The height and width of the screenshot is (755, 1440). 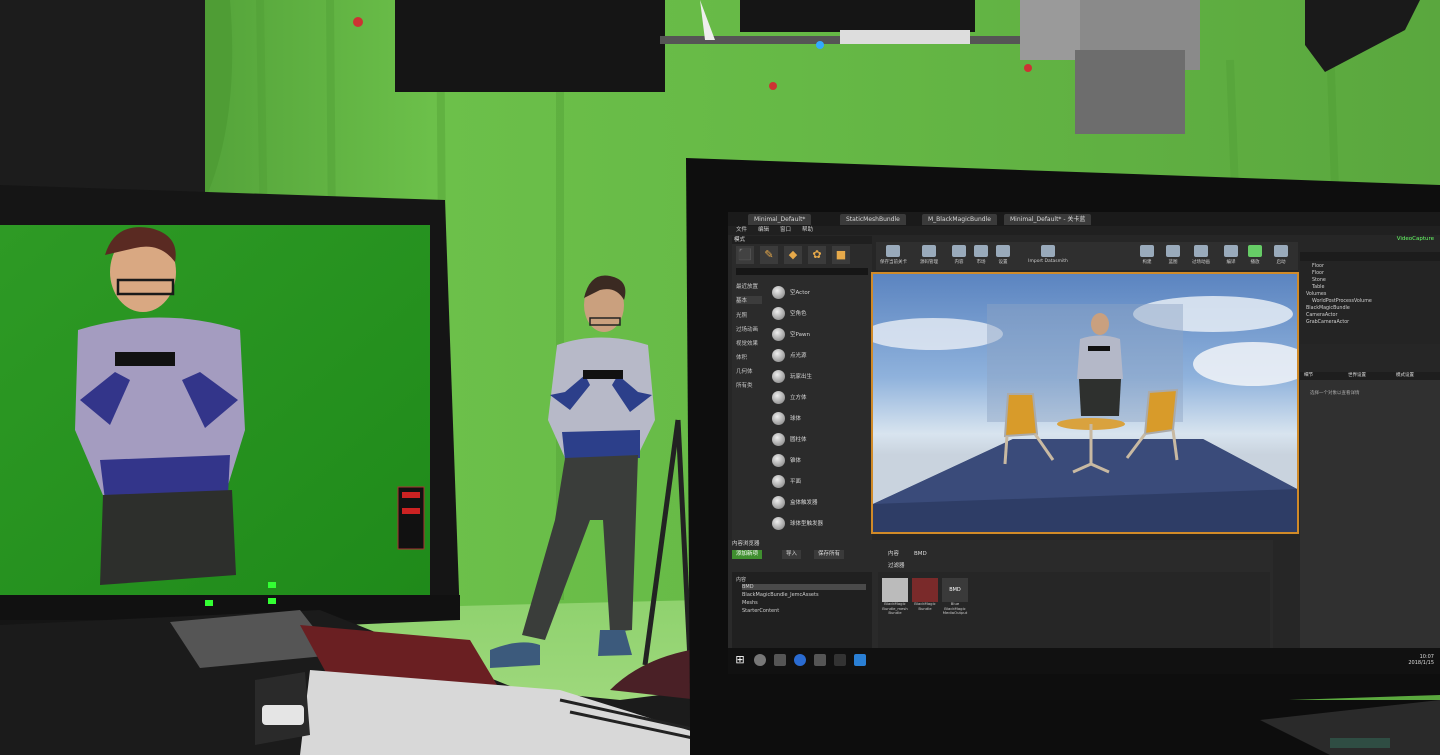 I want to click on task-view-icon, so click(x=780, y=660).